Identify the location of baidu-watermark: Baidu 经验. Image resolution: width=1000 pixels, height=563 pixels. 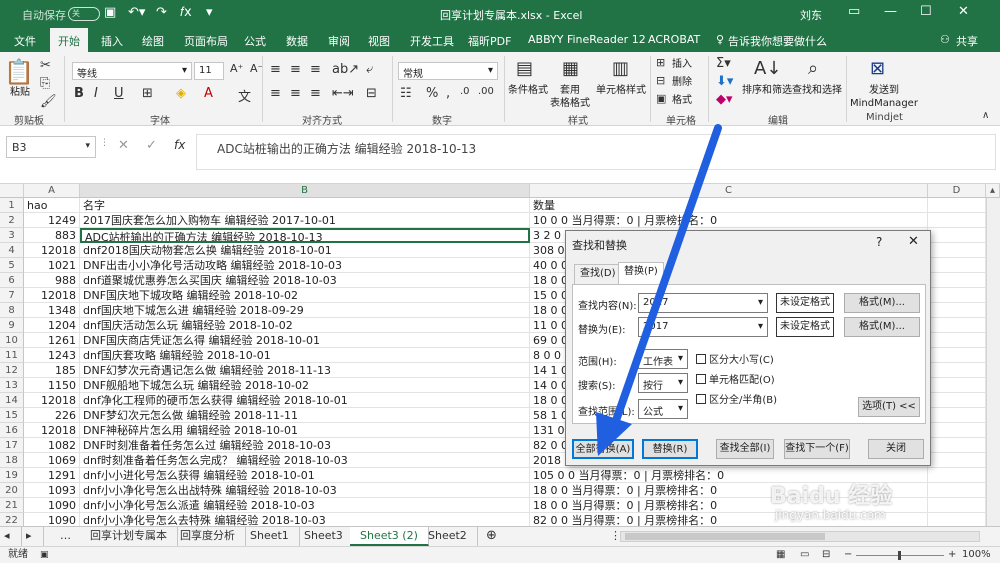
(831, 496).